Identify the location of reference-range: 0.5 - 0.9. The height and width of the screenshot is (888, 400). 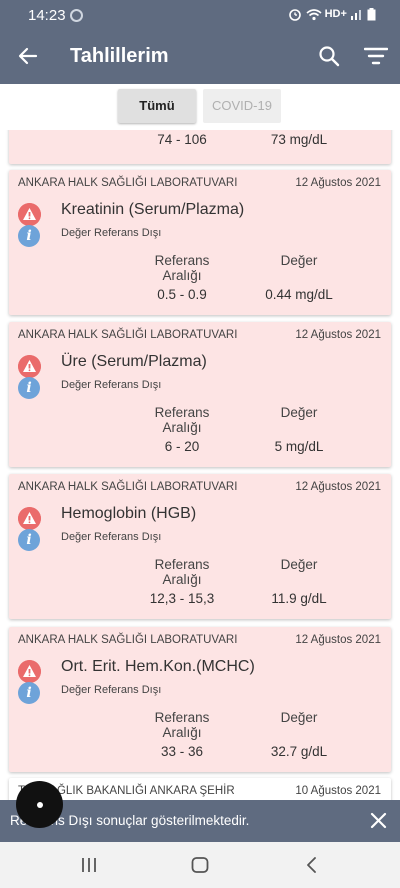
(182, 294).